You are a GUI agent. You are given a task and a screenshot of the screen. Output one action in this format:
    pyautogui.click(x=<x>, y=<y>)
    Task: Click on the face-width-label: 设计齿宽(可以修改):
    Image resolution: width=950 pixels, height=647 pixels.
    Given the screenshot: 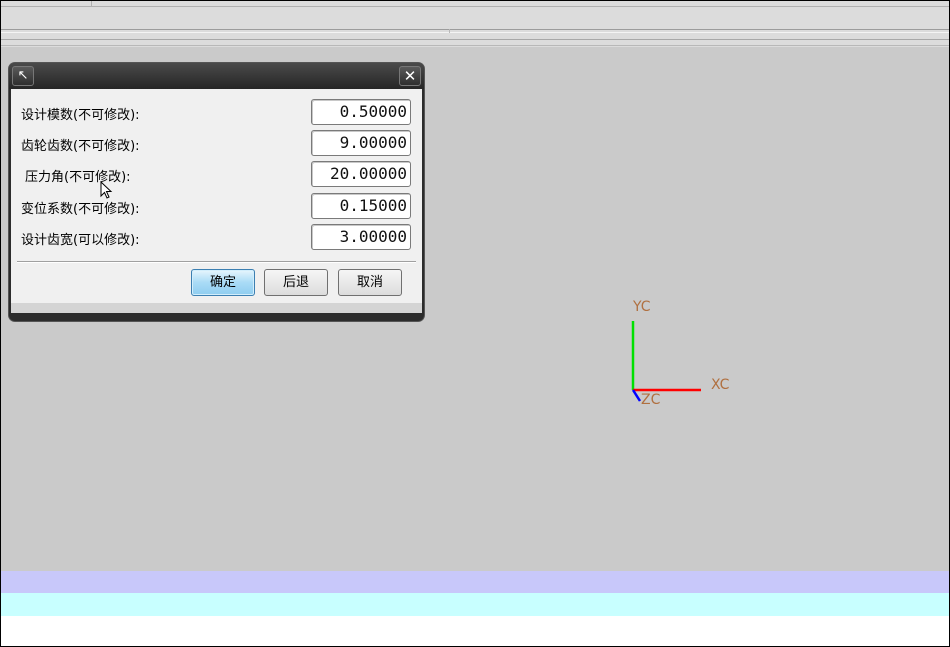 What is the action you would take?
    pyautogui.click(x=80, y=240)
    